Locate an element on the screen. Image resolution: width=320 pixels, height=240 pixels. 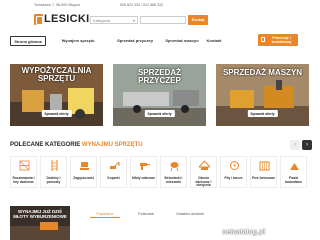
category-tile: Piaski budowlane is located at coordinates (293, 172).